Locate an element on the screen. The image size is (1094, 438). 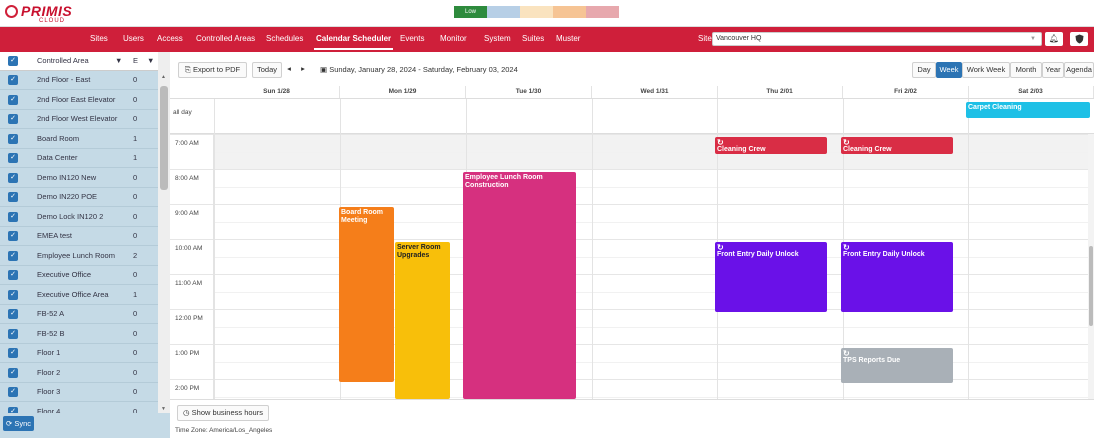
grid-scrollbar is located at coordinates (1091, 266).